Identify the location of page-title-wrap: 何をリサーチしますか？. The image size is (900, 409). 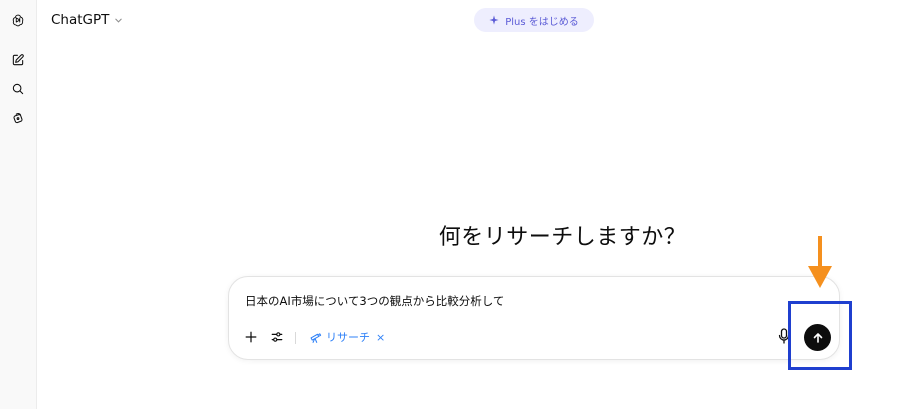
(450, 235).